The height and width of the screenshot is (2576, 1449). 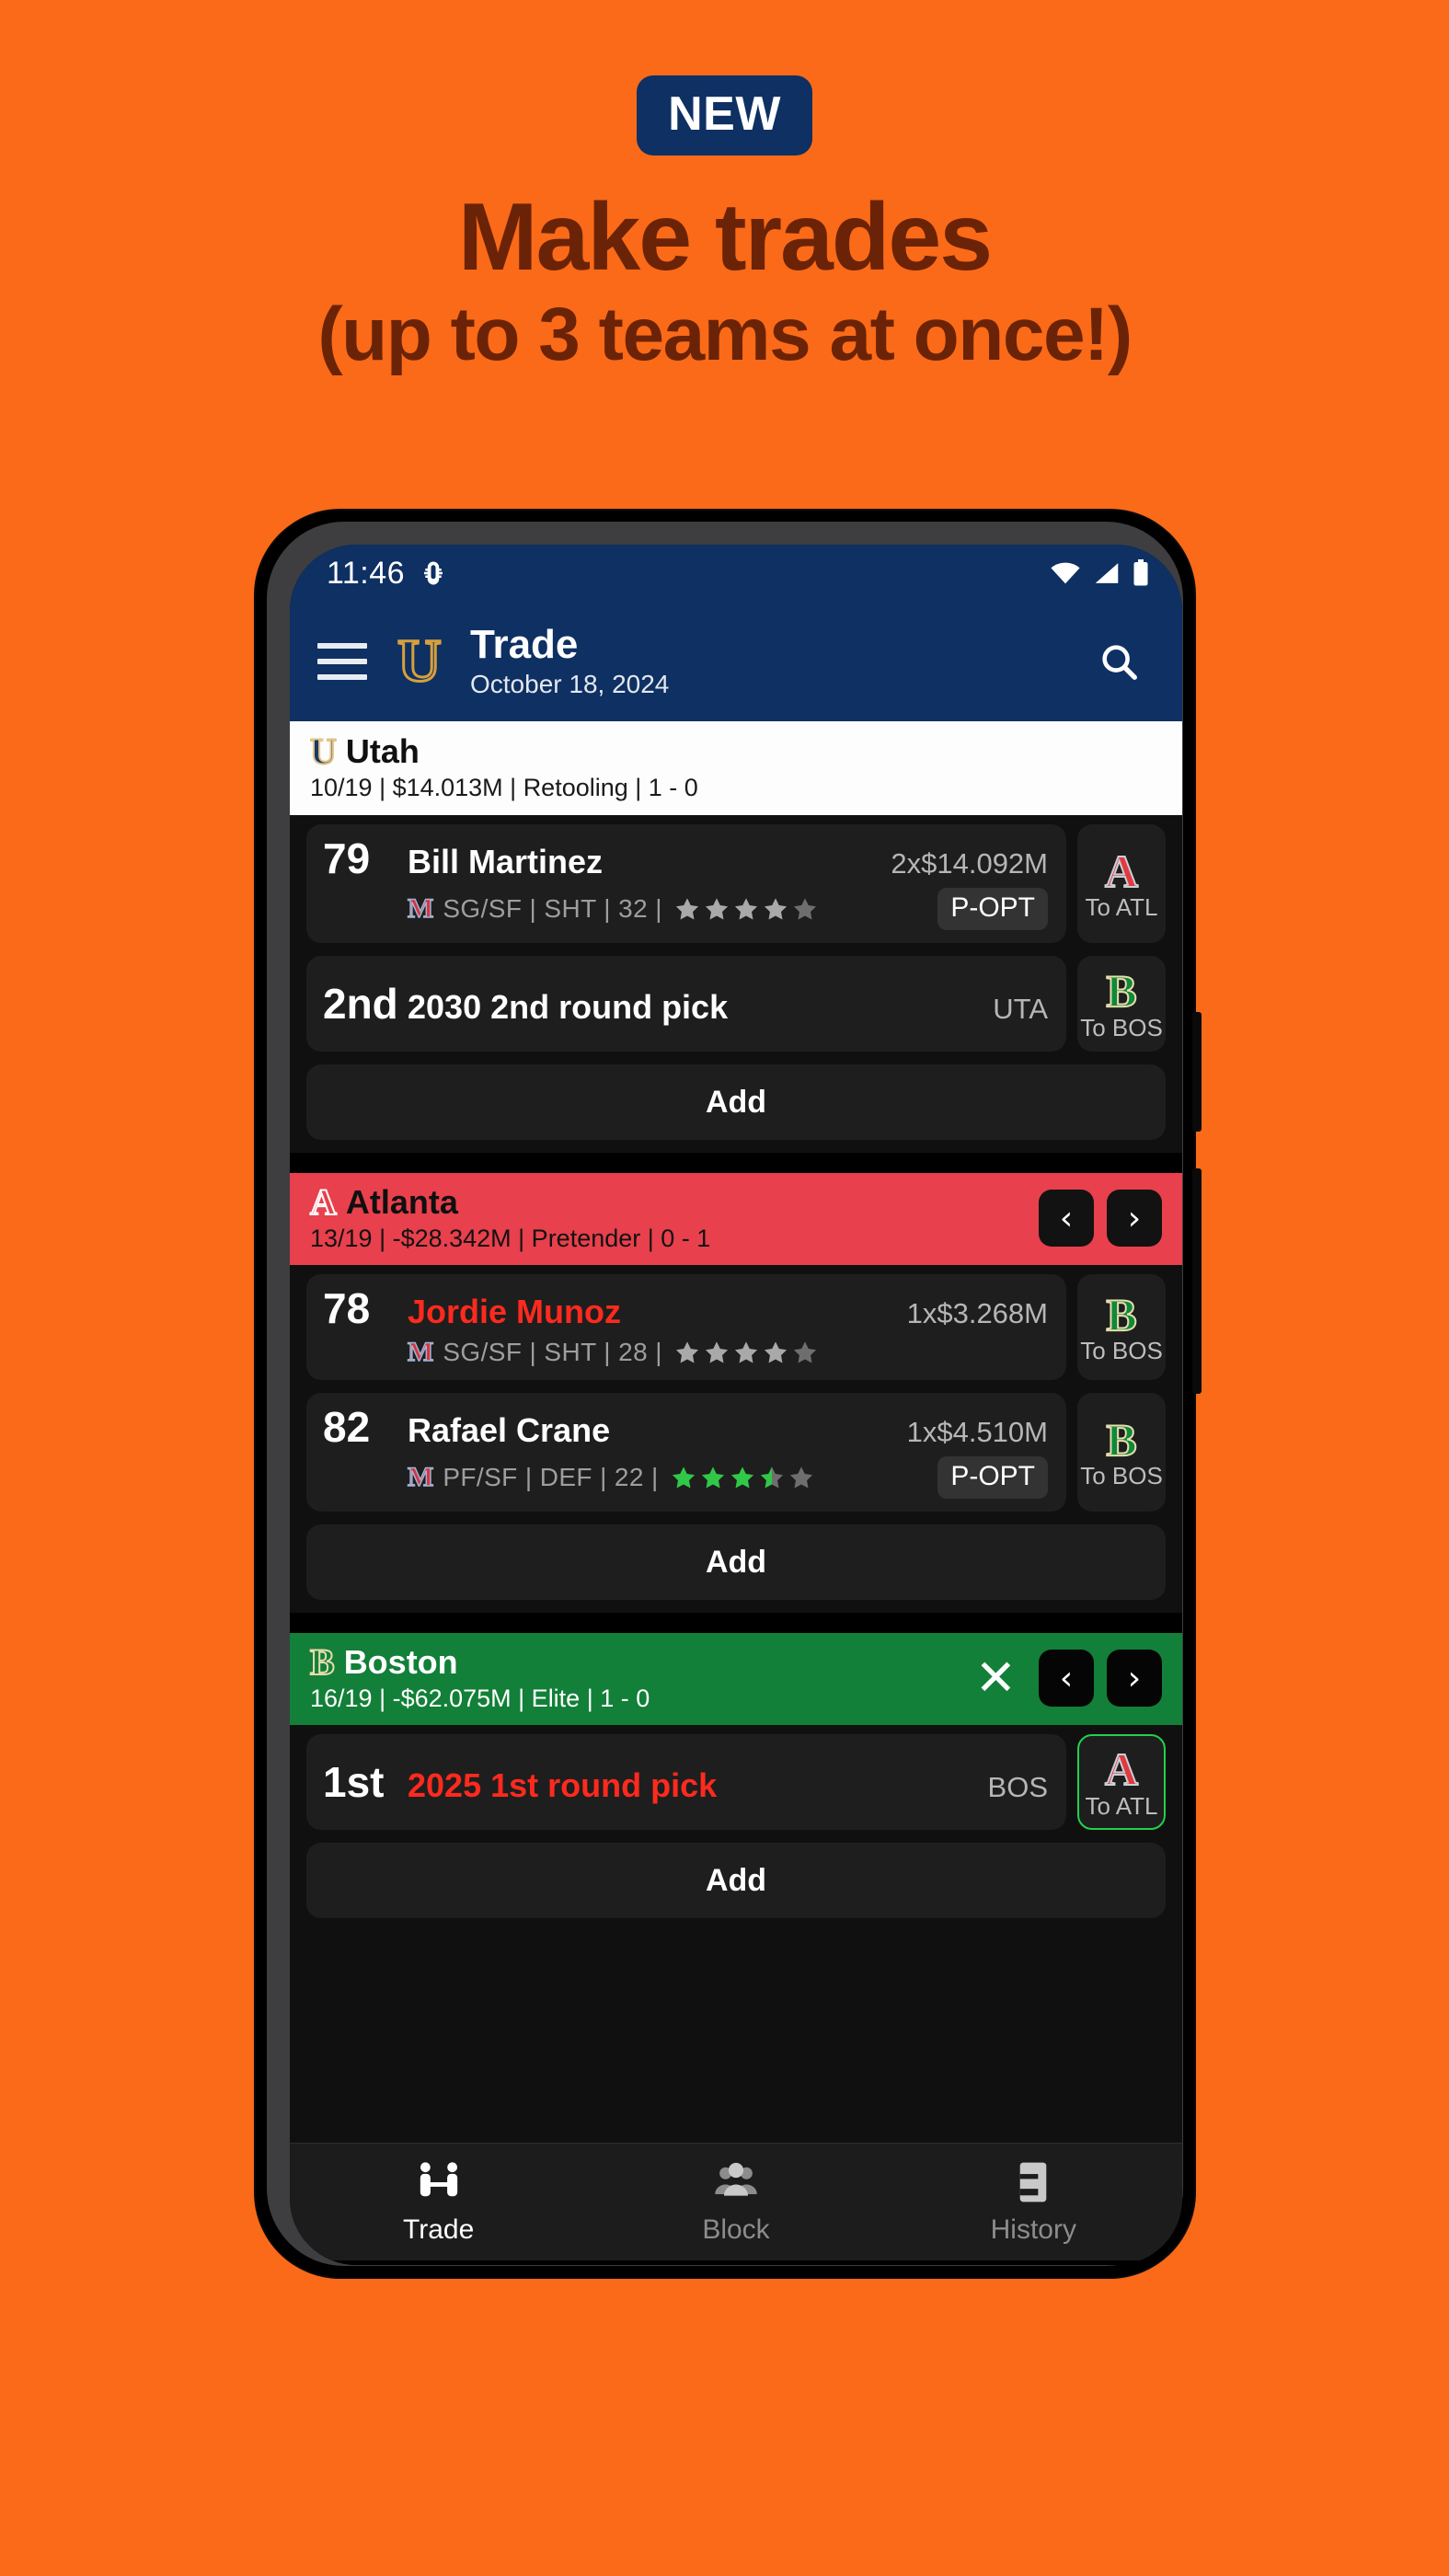 I want to click on people-group-icon, so click(x=736, y=2179).